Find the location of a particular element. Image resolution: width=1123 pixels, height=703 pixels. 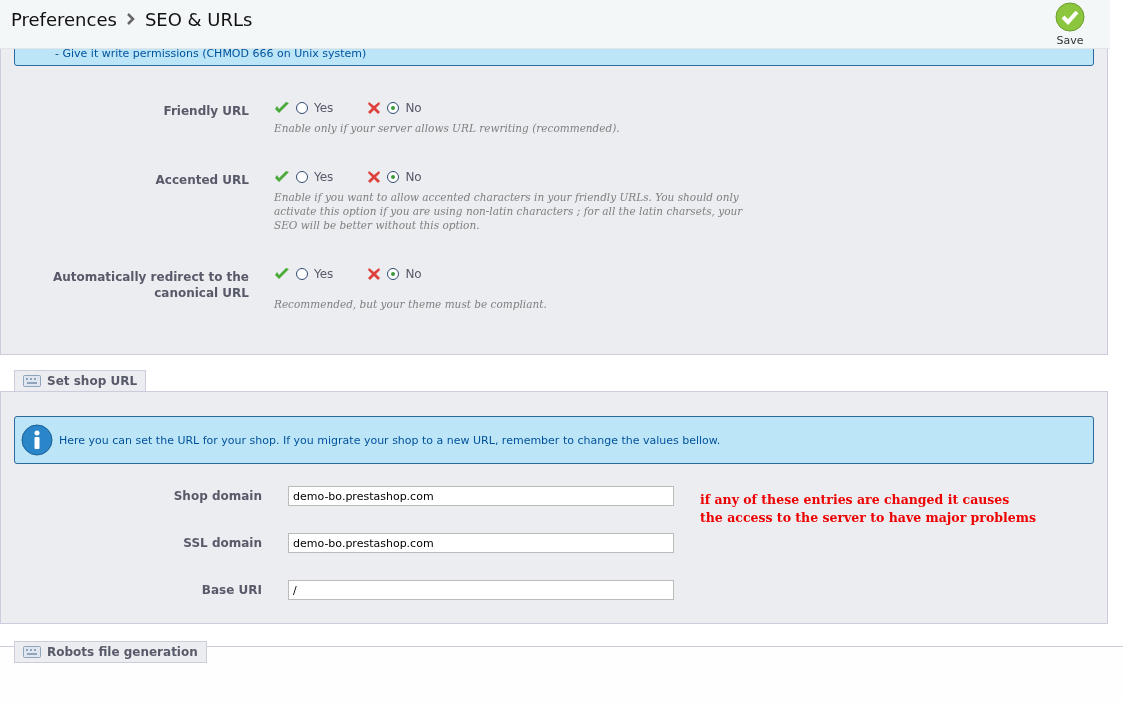

save-button: Save is located at coordinates (1082, 24).